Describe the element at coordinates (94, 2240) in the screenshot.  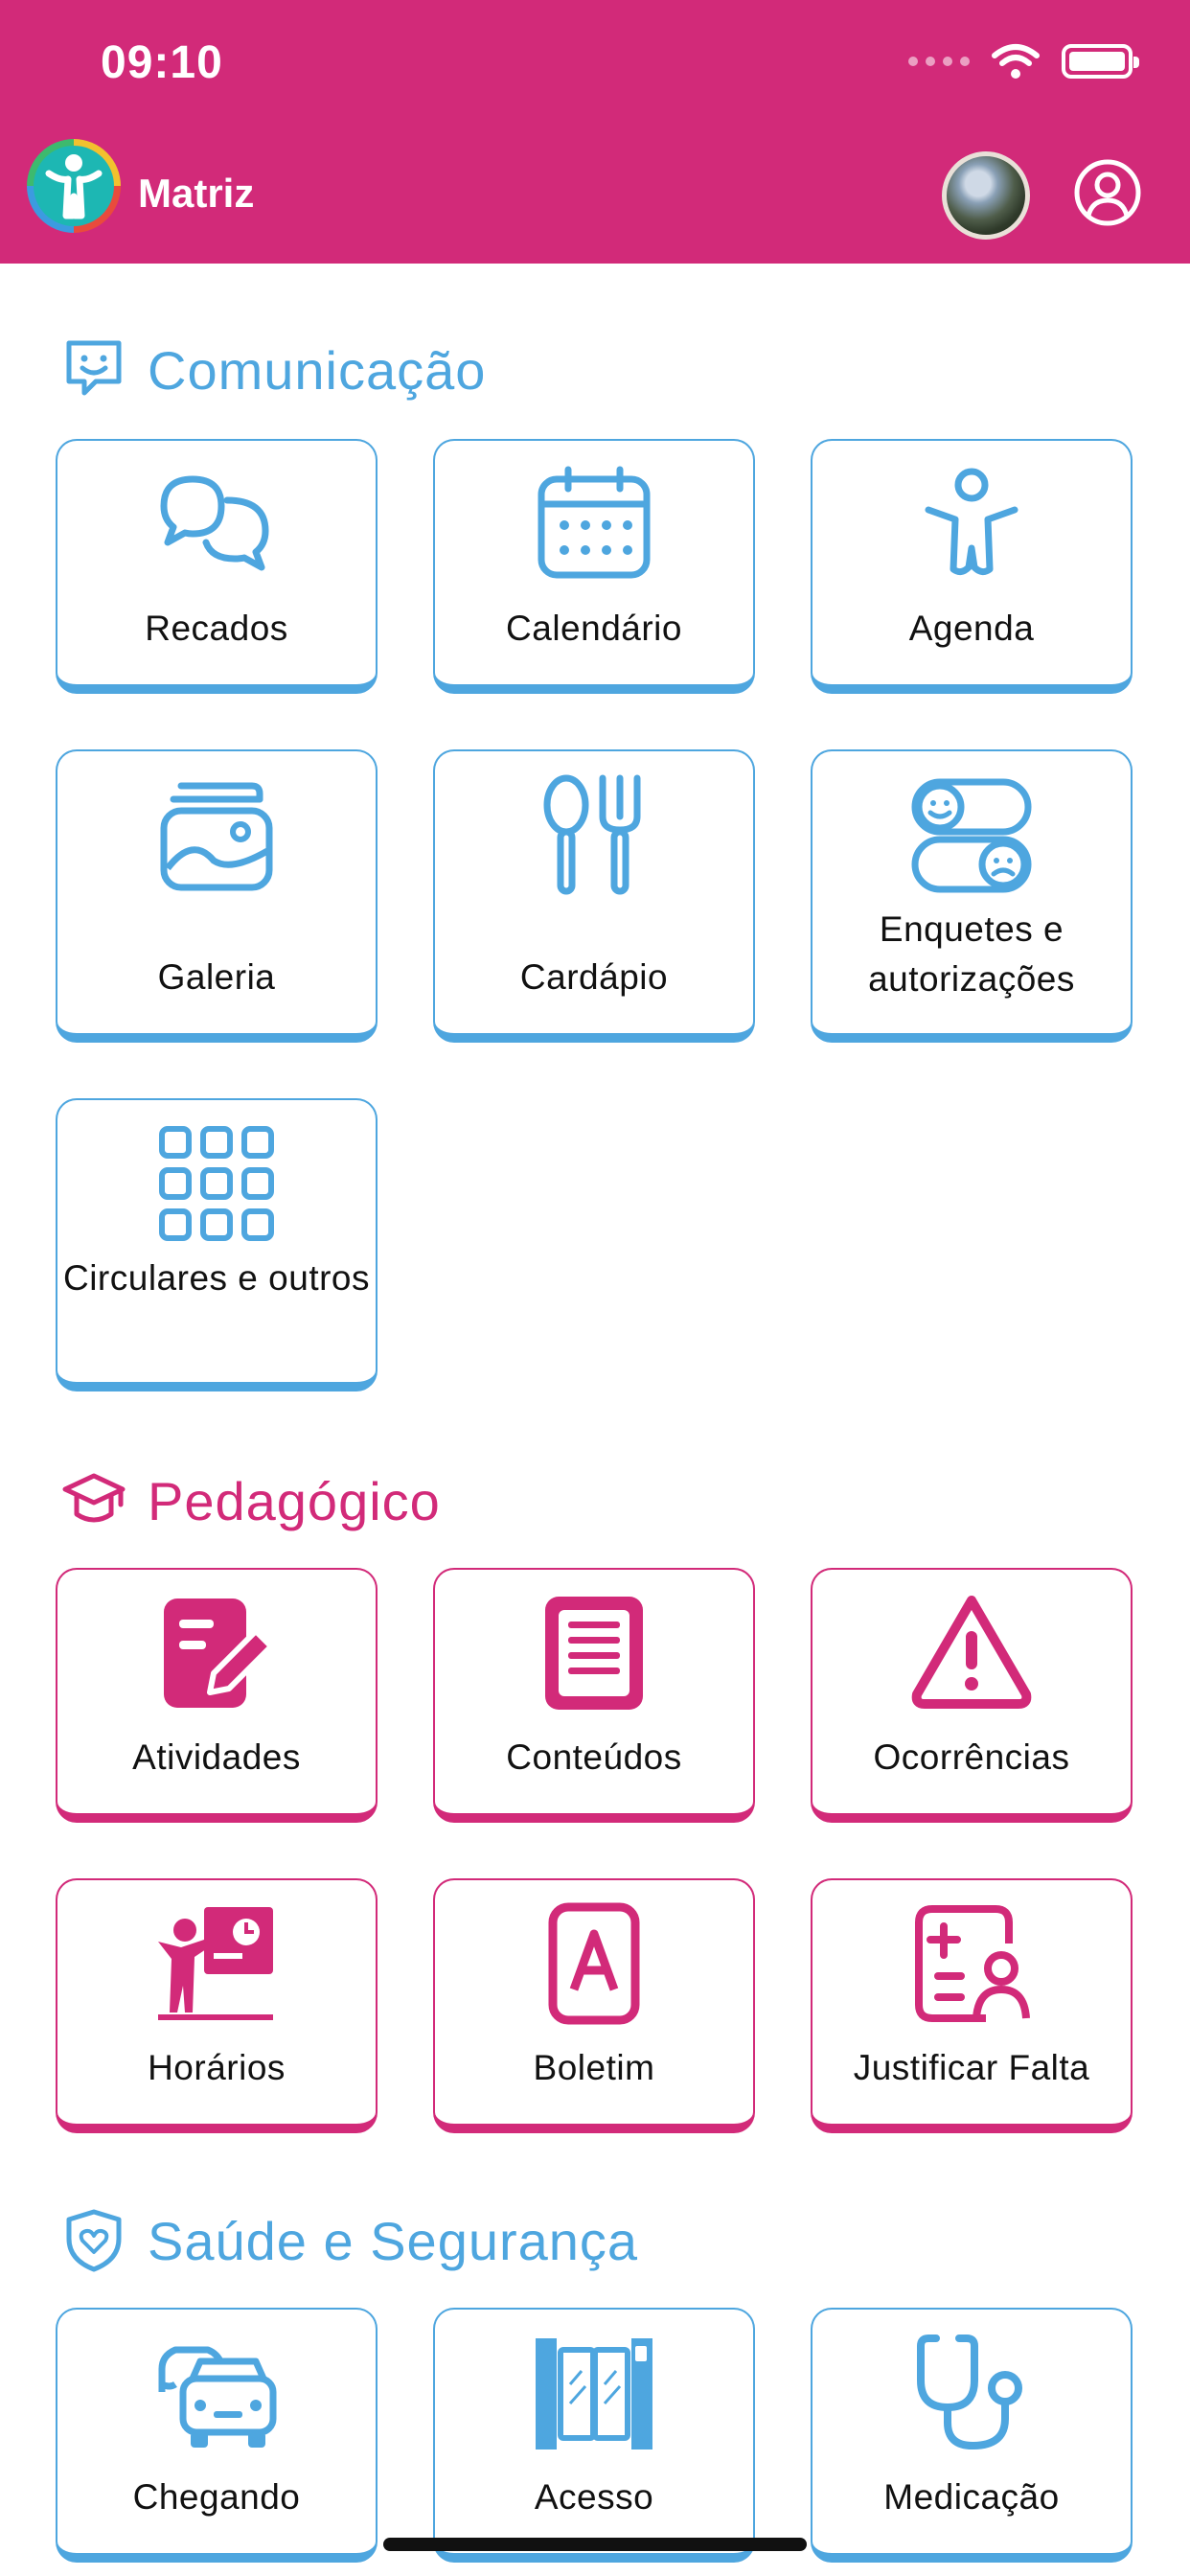
I see `heart-shield-icon` at that location.